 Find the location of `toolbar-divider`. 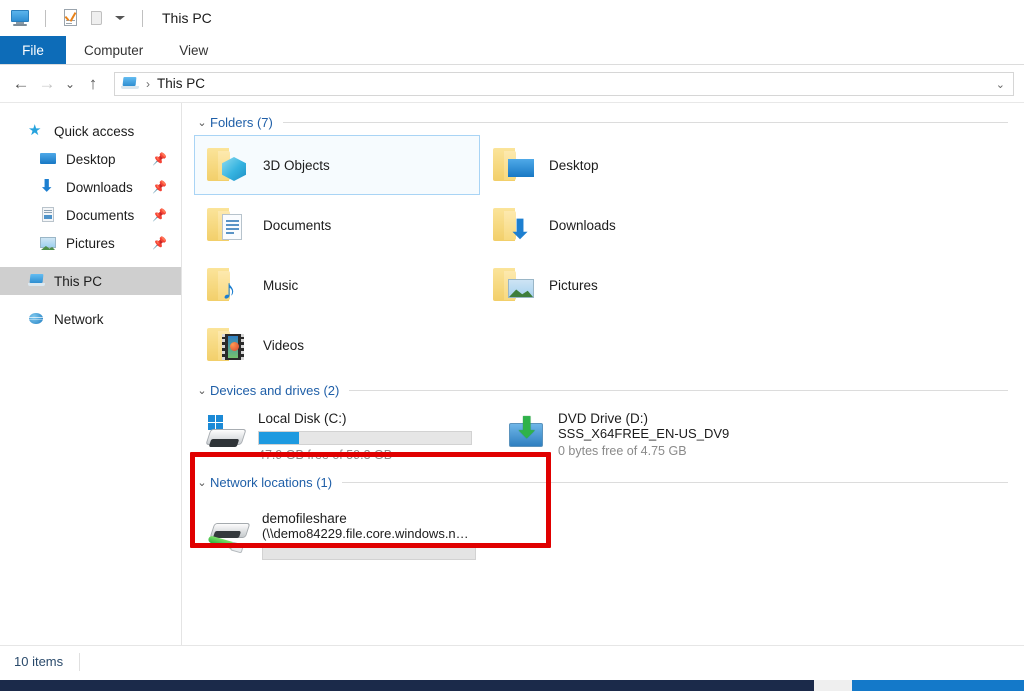

toolbar-divider is located at coordinates (45, 18).